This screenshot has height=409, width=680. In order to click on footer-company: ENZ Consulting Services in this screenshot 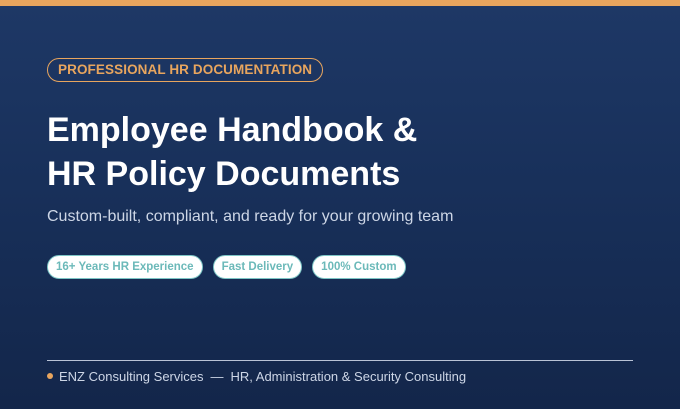, I will do `click(131, 376)`.